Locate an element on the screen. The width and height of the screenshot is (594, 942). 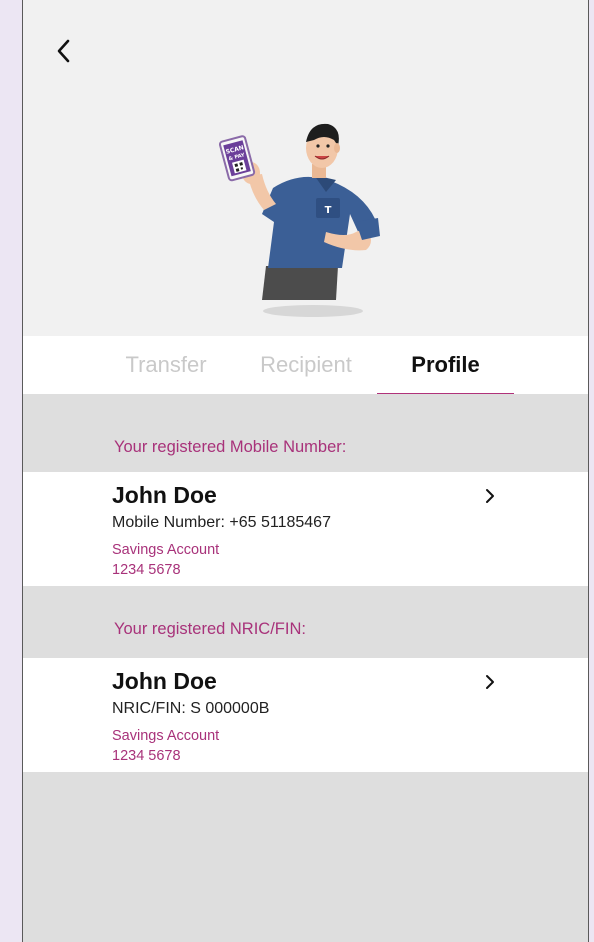
nric-section-title: Your registered NRIC/FIN: is located at coordinates (210, 629).